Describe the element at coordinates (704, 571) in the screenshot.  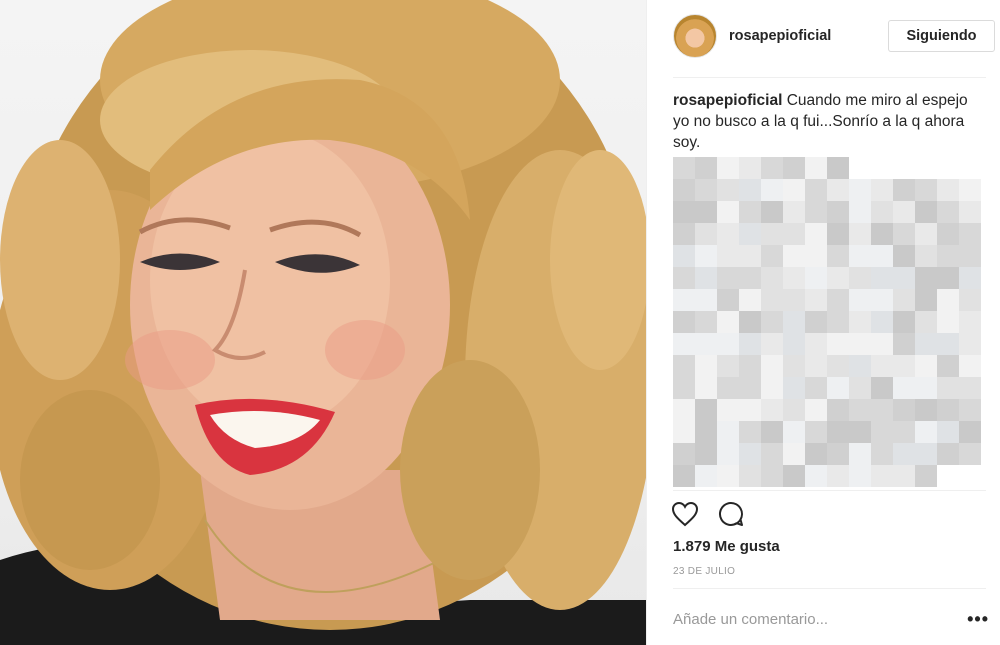
I see `post-date: 23 DE JULIO` at that location.